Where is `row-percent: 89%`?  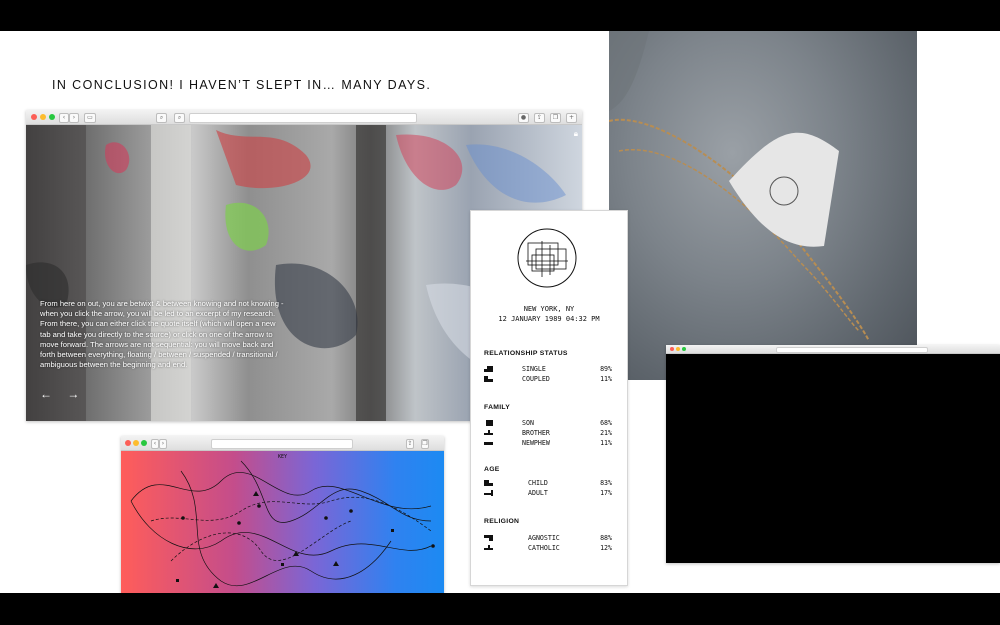
row-percent: 89% is located at coordinates (606, 369).